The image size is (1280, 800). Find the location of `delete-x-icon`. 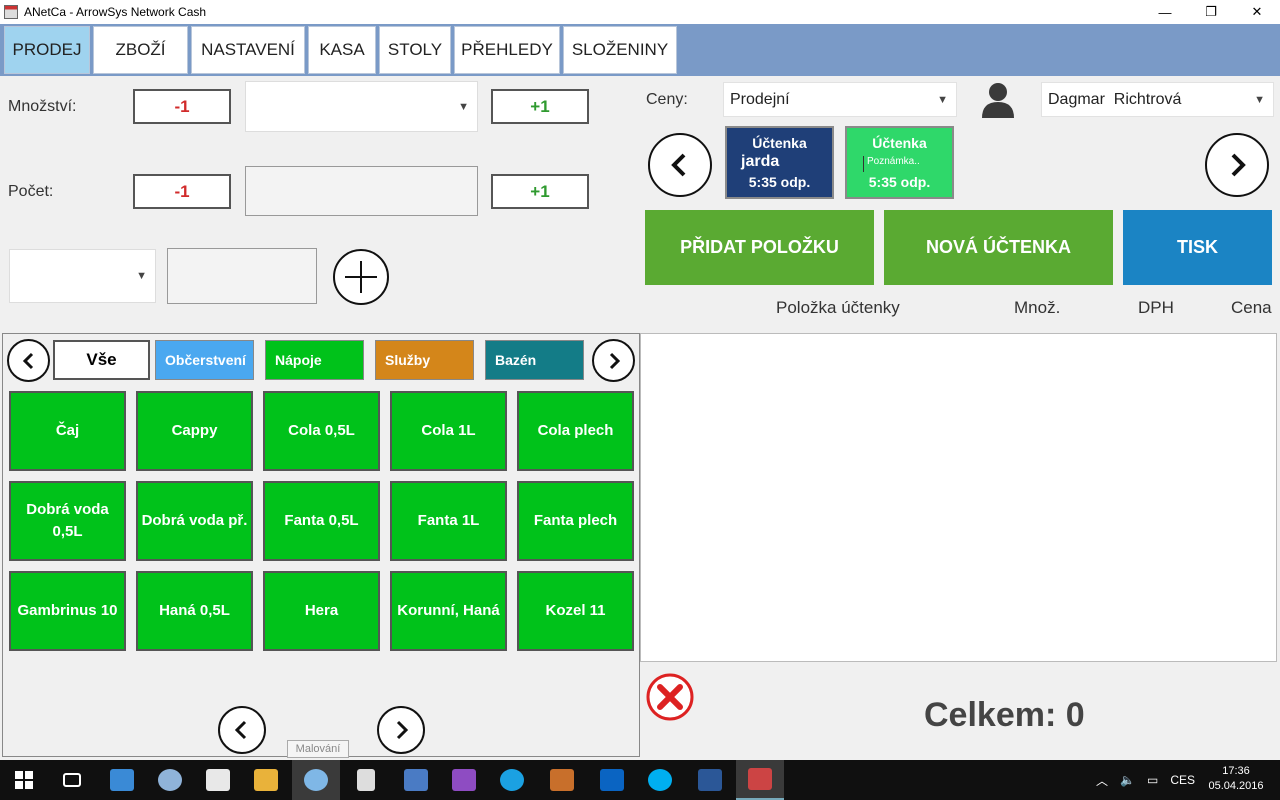

delete-x-icon is located at coordinates (670, 697).